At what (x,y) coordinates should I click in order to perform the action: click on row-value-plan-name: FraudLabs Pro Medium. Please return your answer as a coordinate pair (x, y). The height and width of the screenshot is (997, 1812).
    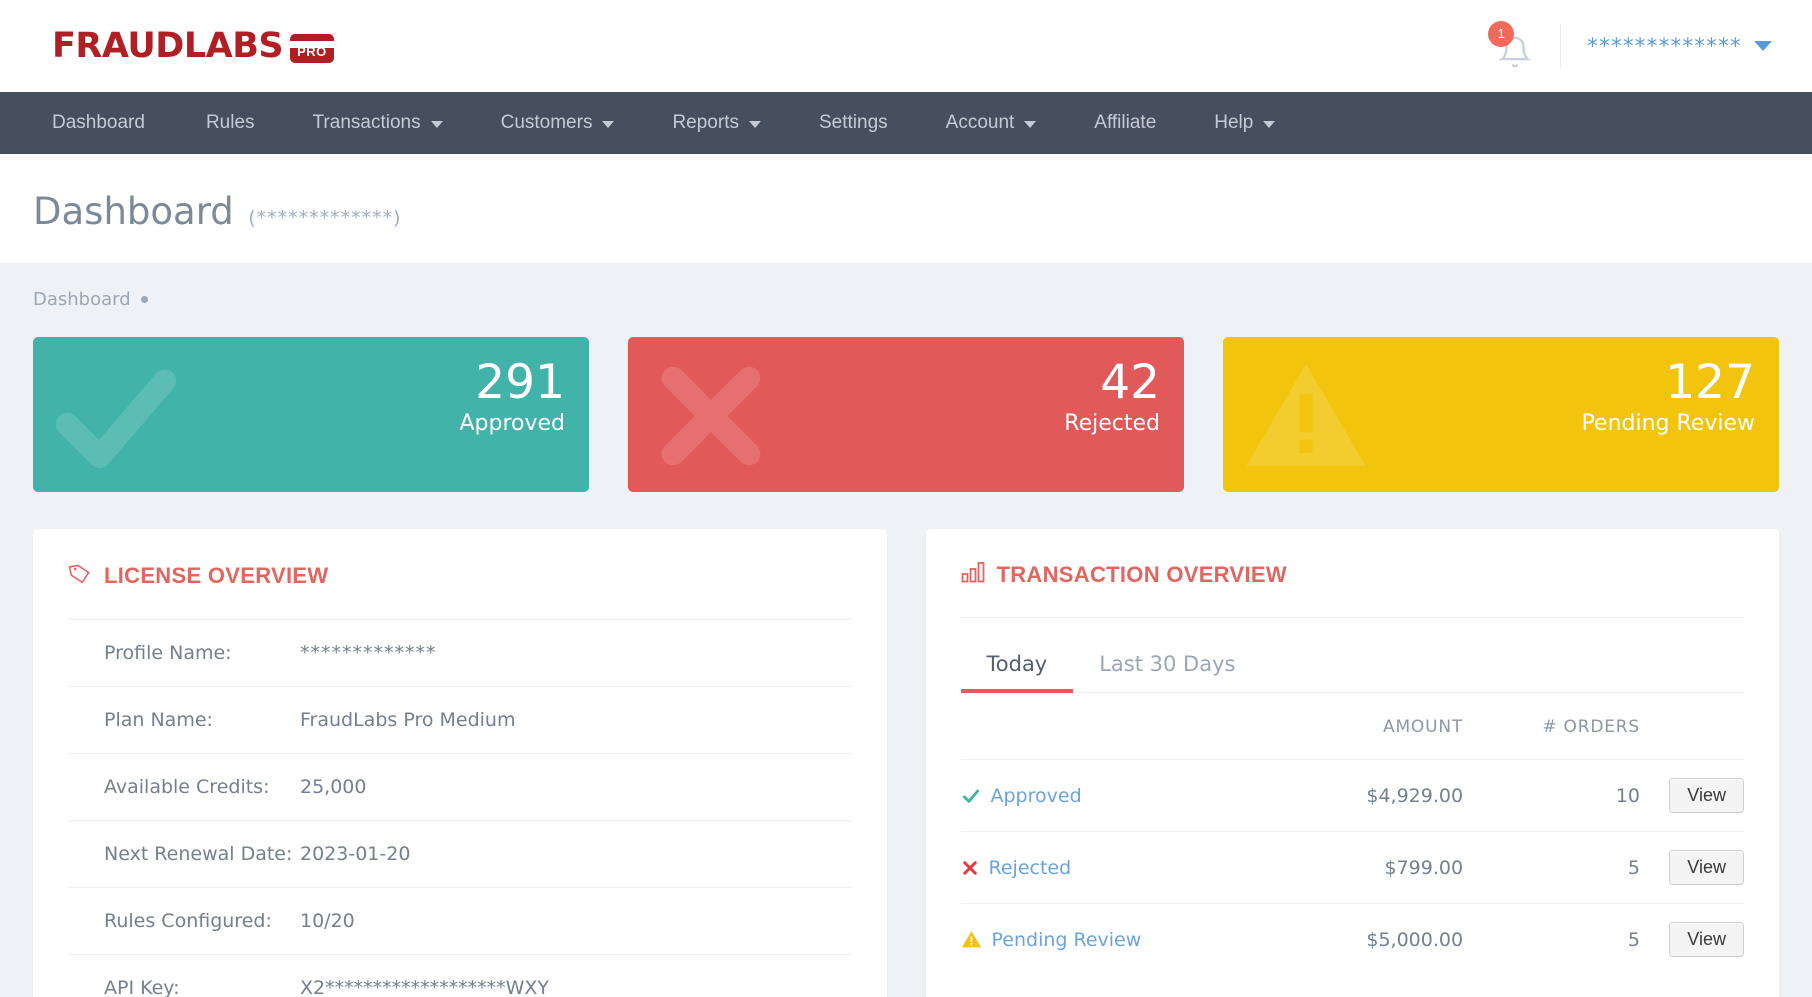
    Looking at the image, I should click on (408, 720).